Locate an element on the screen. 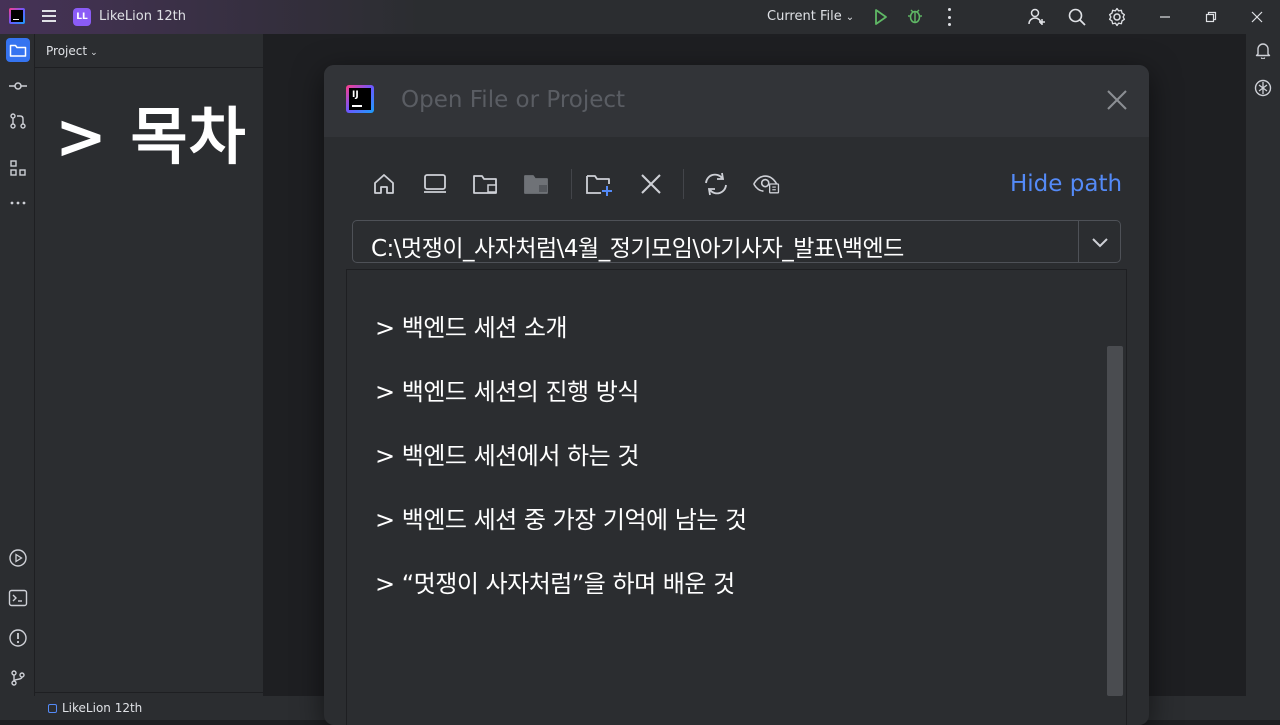 This screenshot has height=725, width=1280. desktop-button is located at coordinates (435, 184).